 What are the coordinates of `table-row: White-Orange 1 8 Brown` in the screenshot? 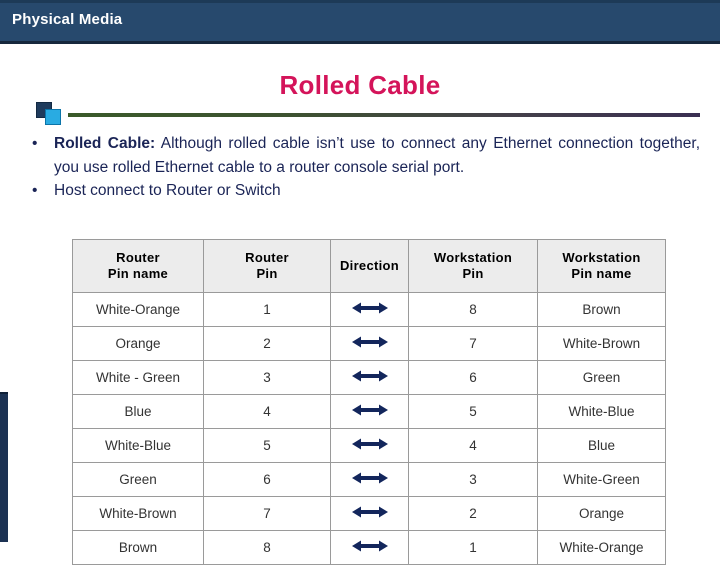 It's located at (369, 309).